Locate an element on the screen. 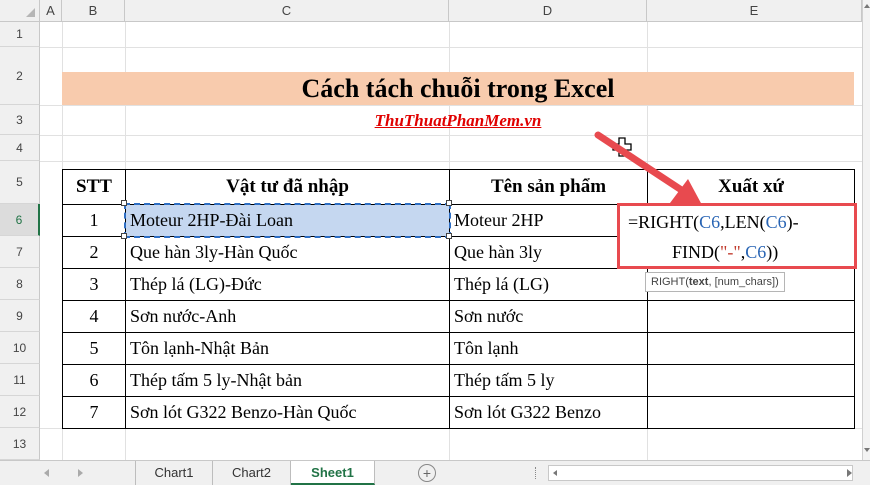 This screenshot has height=485, width=870. scroll-right-icon is located at coordinates (849, 473).